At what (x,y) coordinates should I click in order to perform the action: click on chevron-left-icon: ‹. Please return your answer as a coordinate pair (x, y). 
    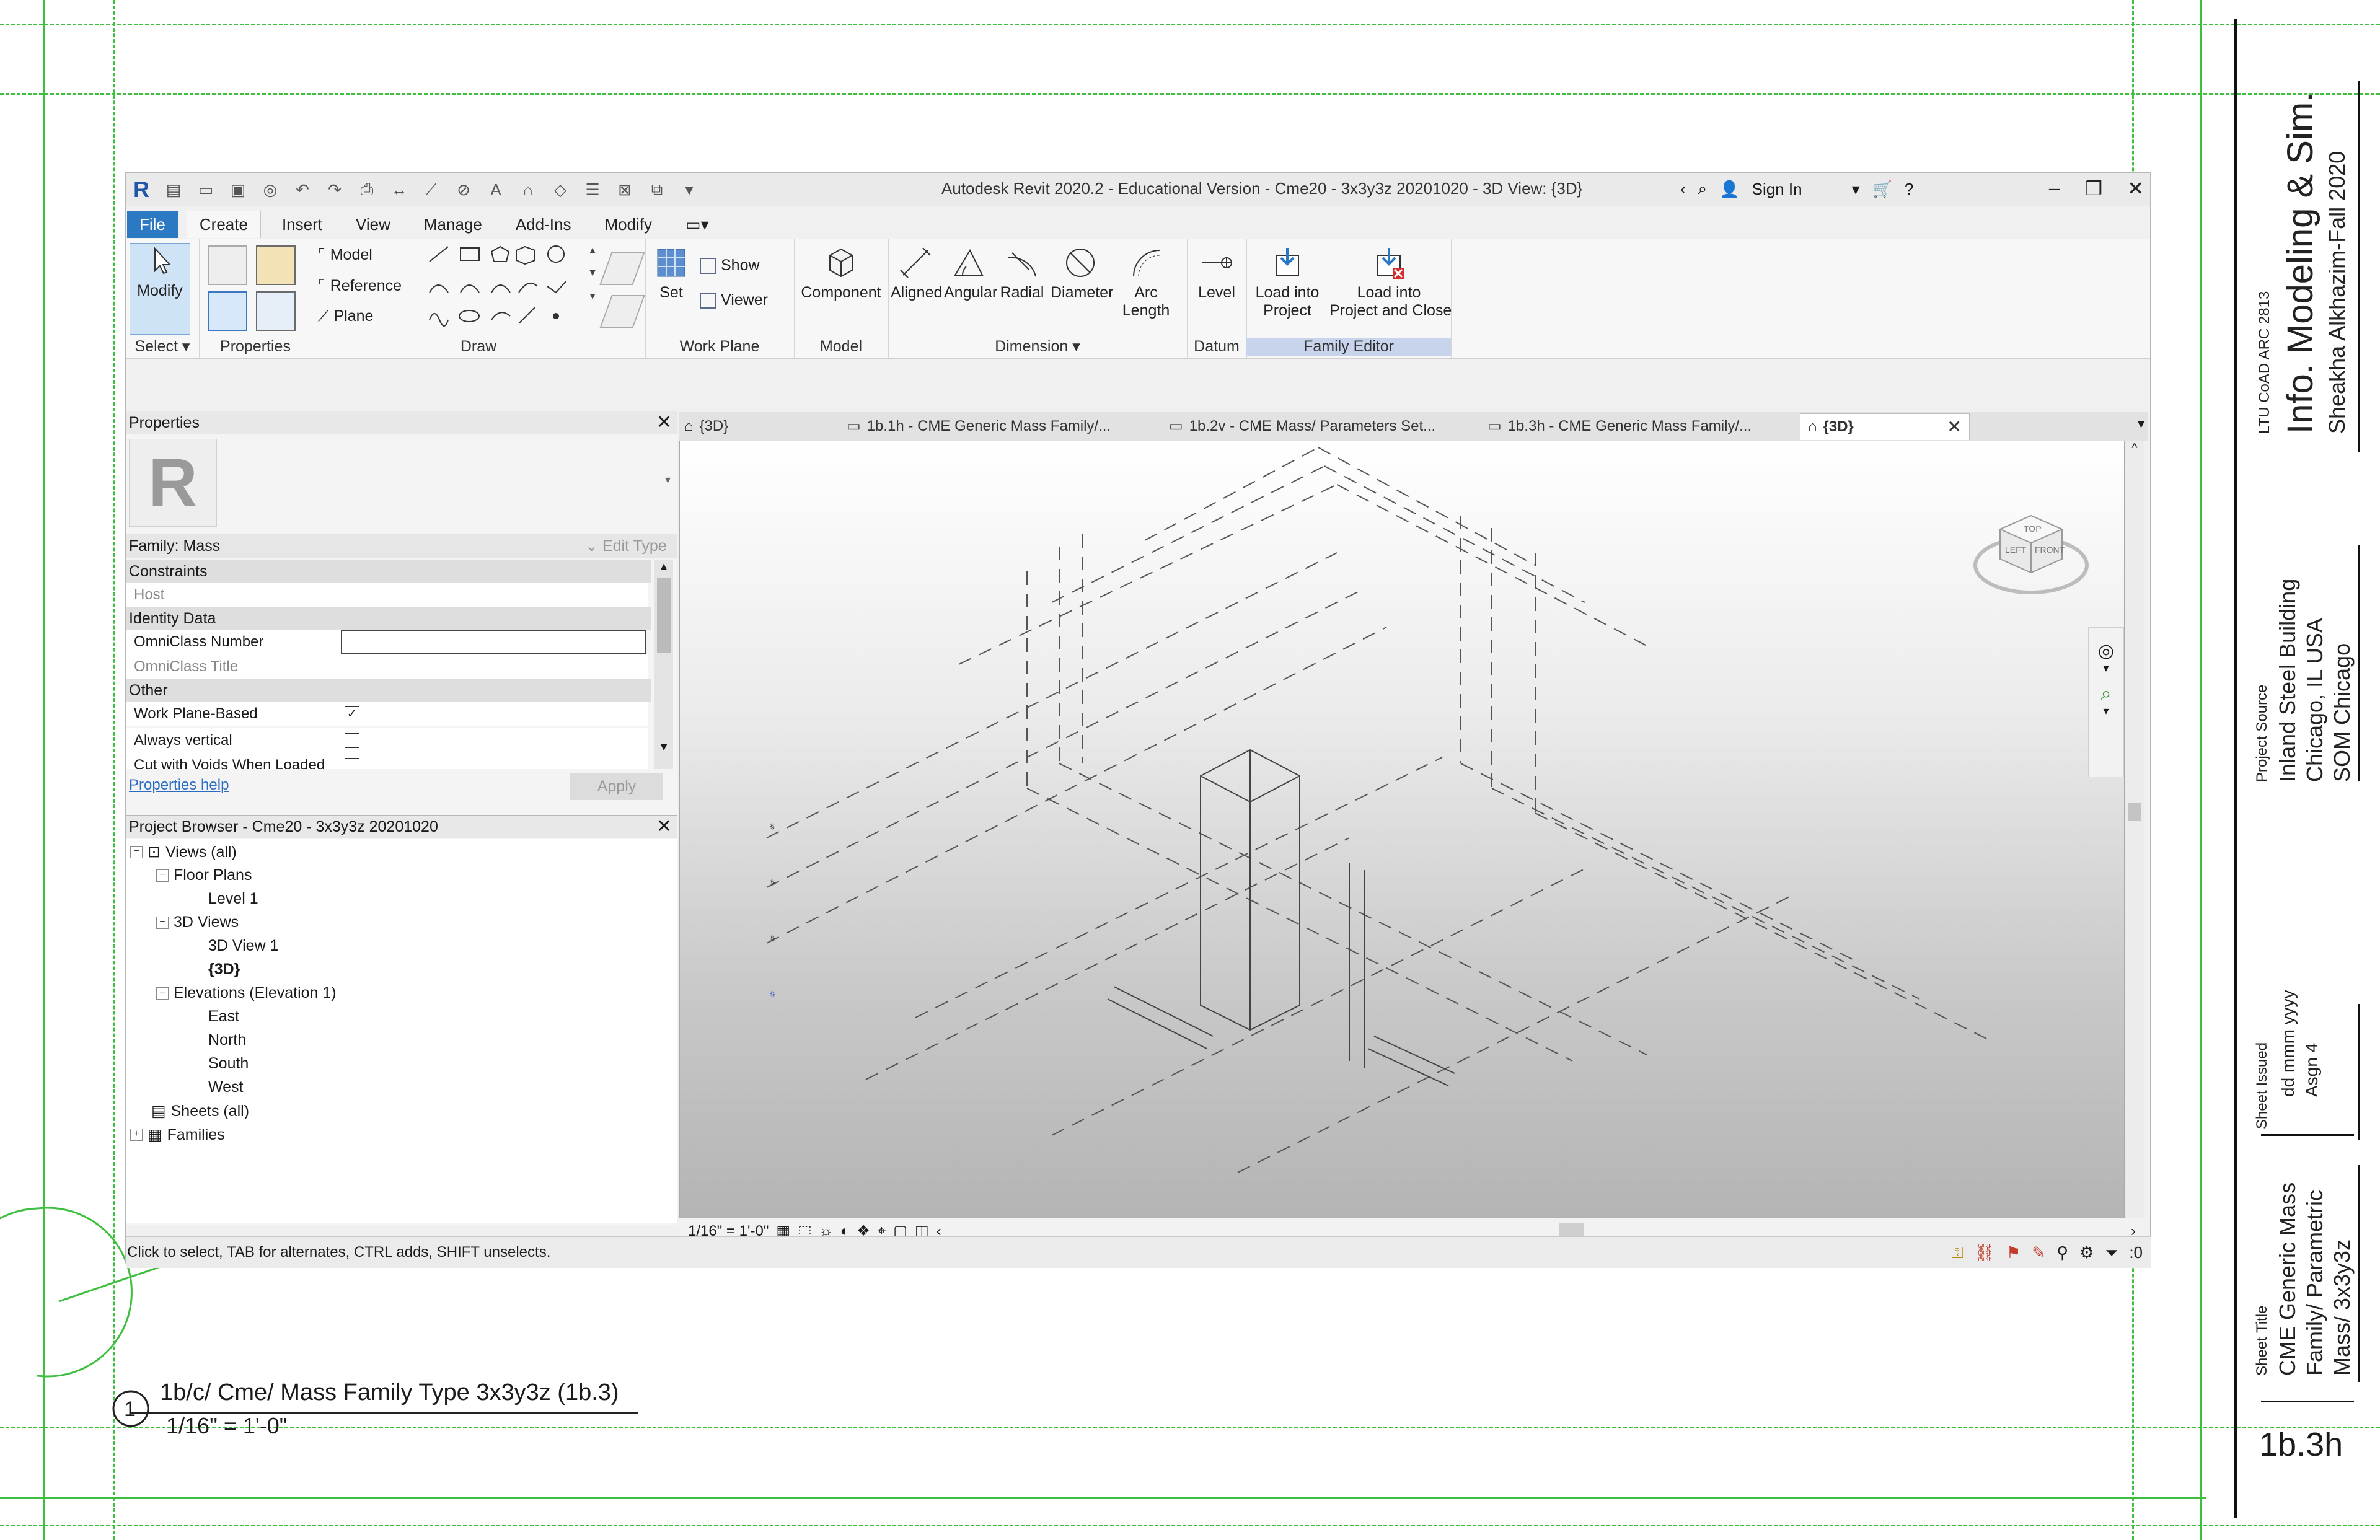
    Looking at the image, I should click on (1683, 189).